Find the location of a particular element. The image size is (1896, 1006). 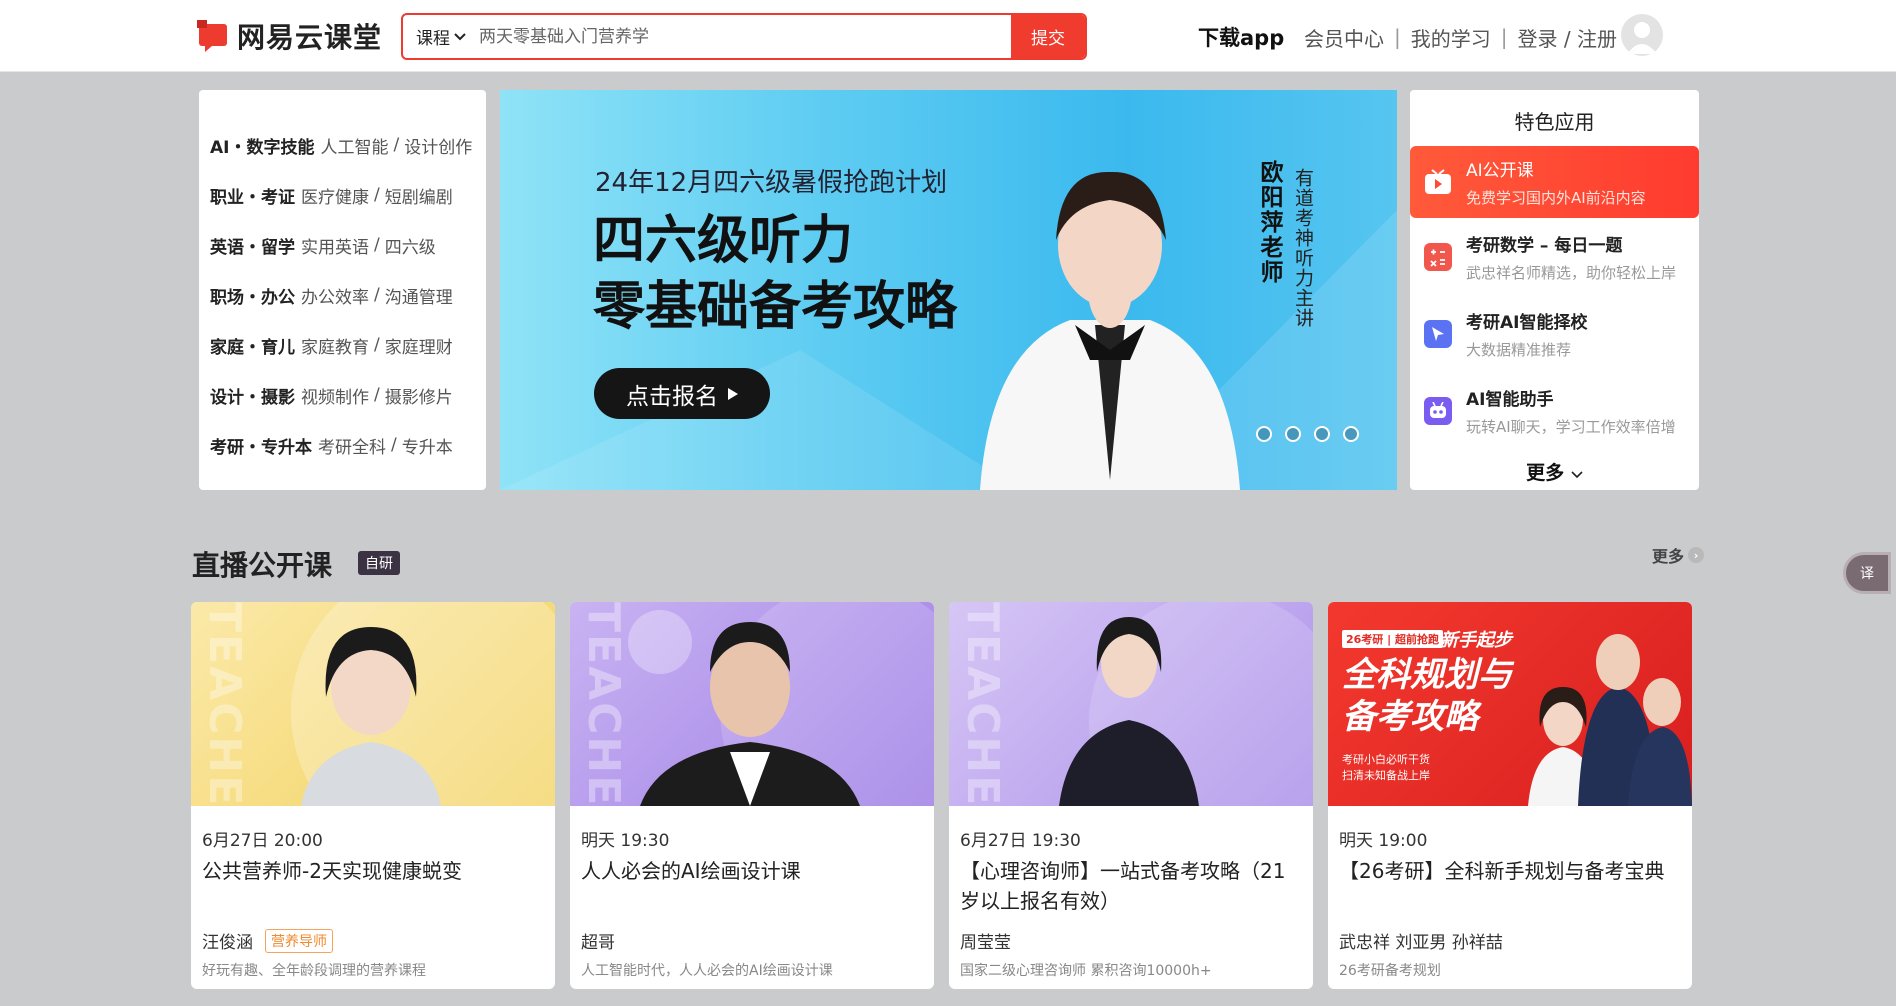

section-more-link: 更多 › is located at coordinates (1678, 555).